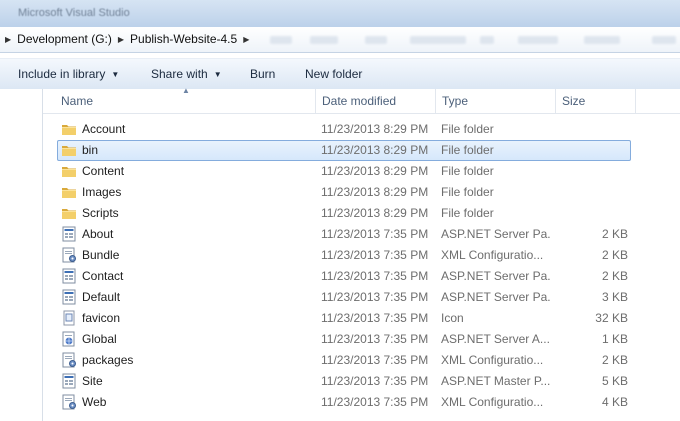  I want to click on file-name: Images, so click(102, 192).